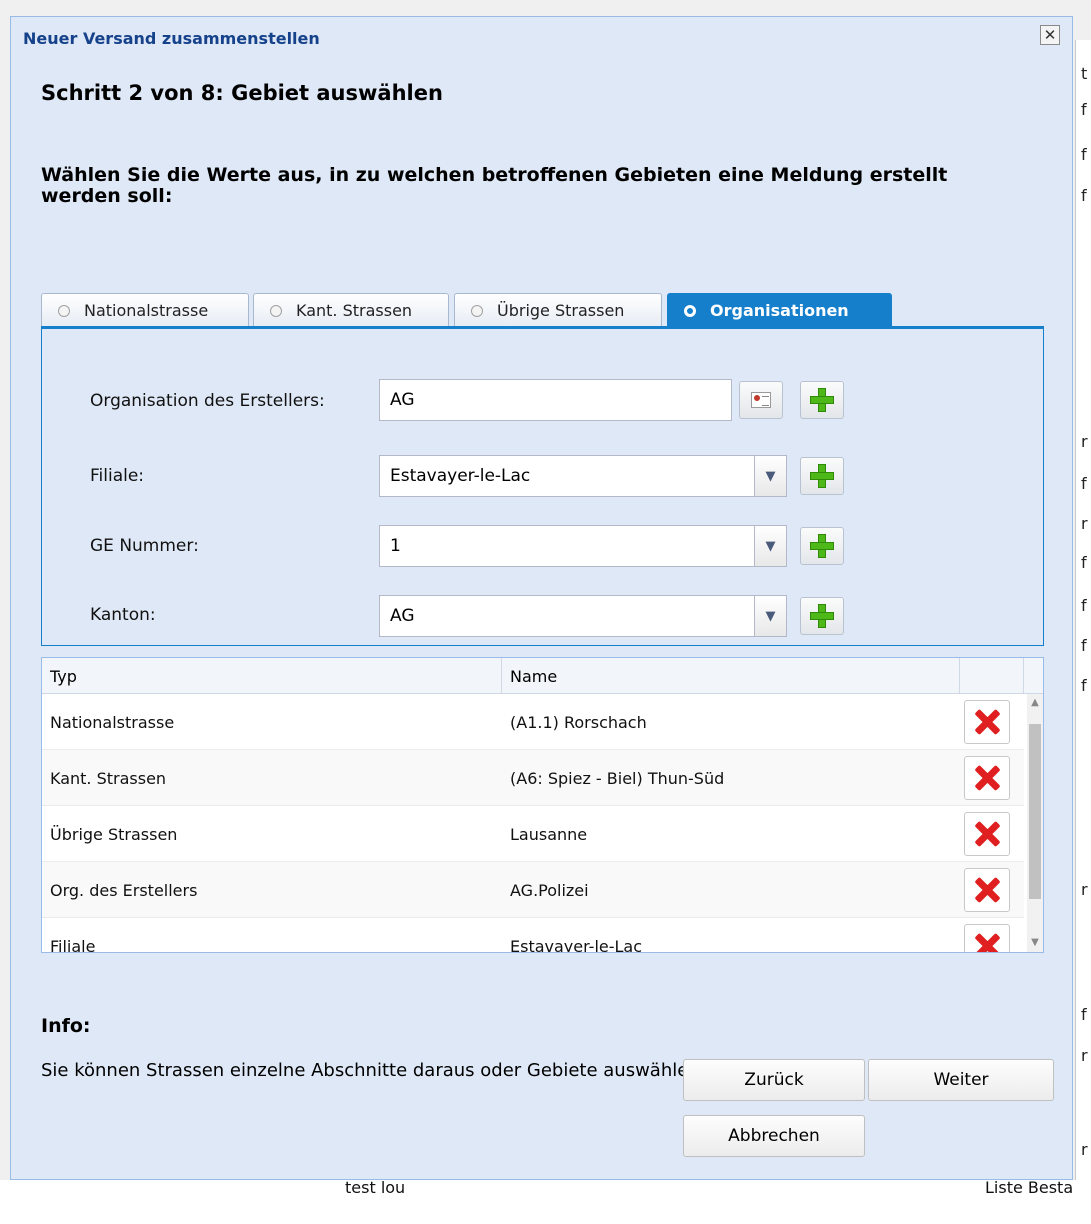 The width and height of the screenshot is (1091, 1224). What do you see at coordinates (460, 476) in the screenshot?
I see `filiale-value: Estavayer-le-Lac` at bounding box center [460, 476].